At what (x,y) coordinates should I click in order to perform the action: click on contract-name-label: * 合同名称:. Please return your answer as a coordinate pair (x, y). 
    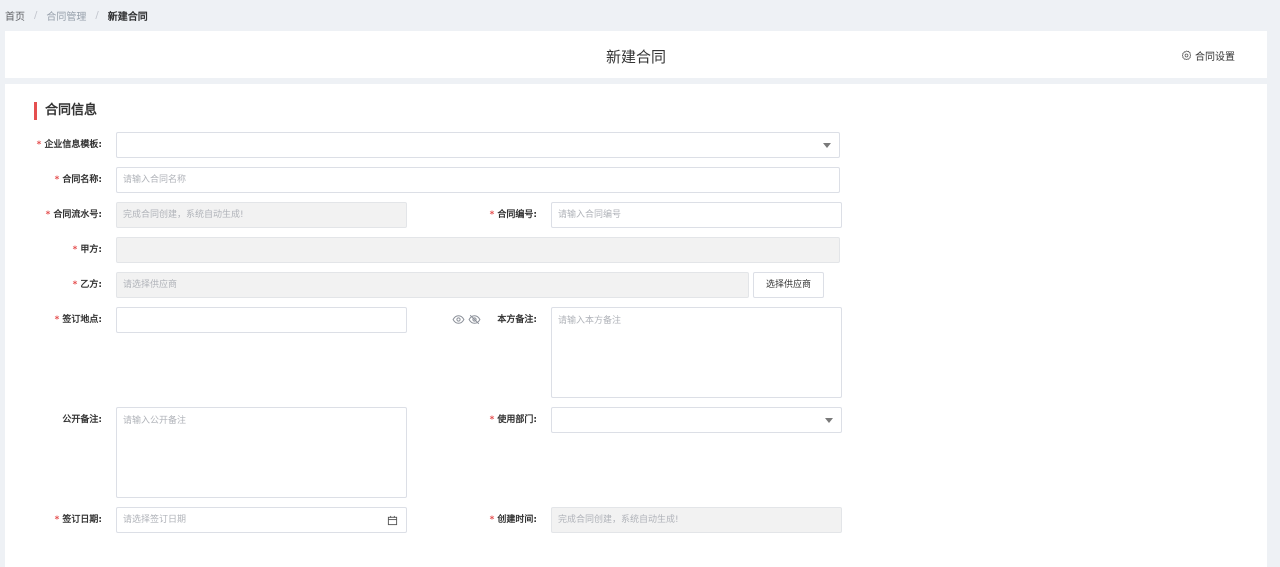
    Looking at the image, I should click on (78, 180).